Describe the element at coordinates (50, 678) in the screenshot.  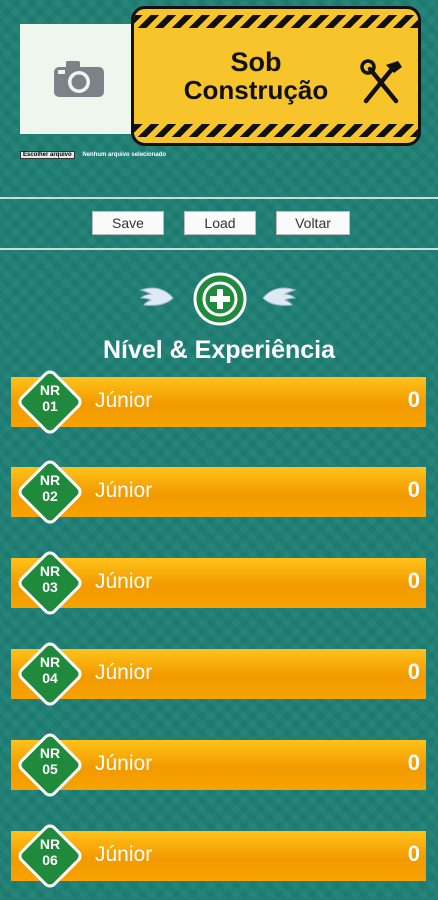
I see `badge-number: 04` at that location.